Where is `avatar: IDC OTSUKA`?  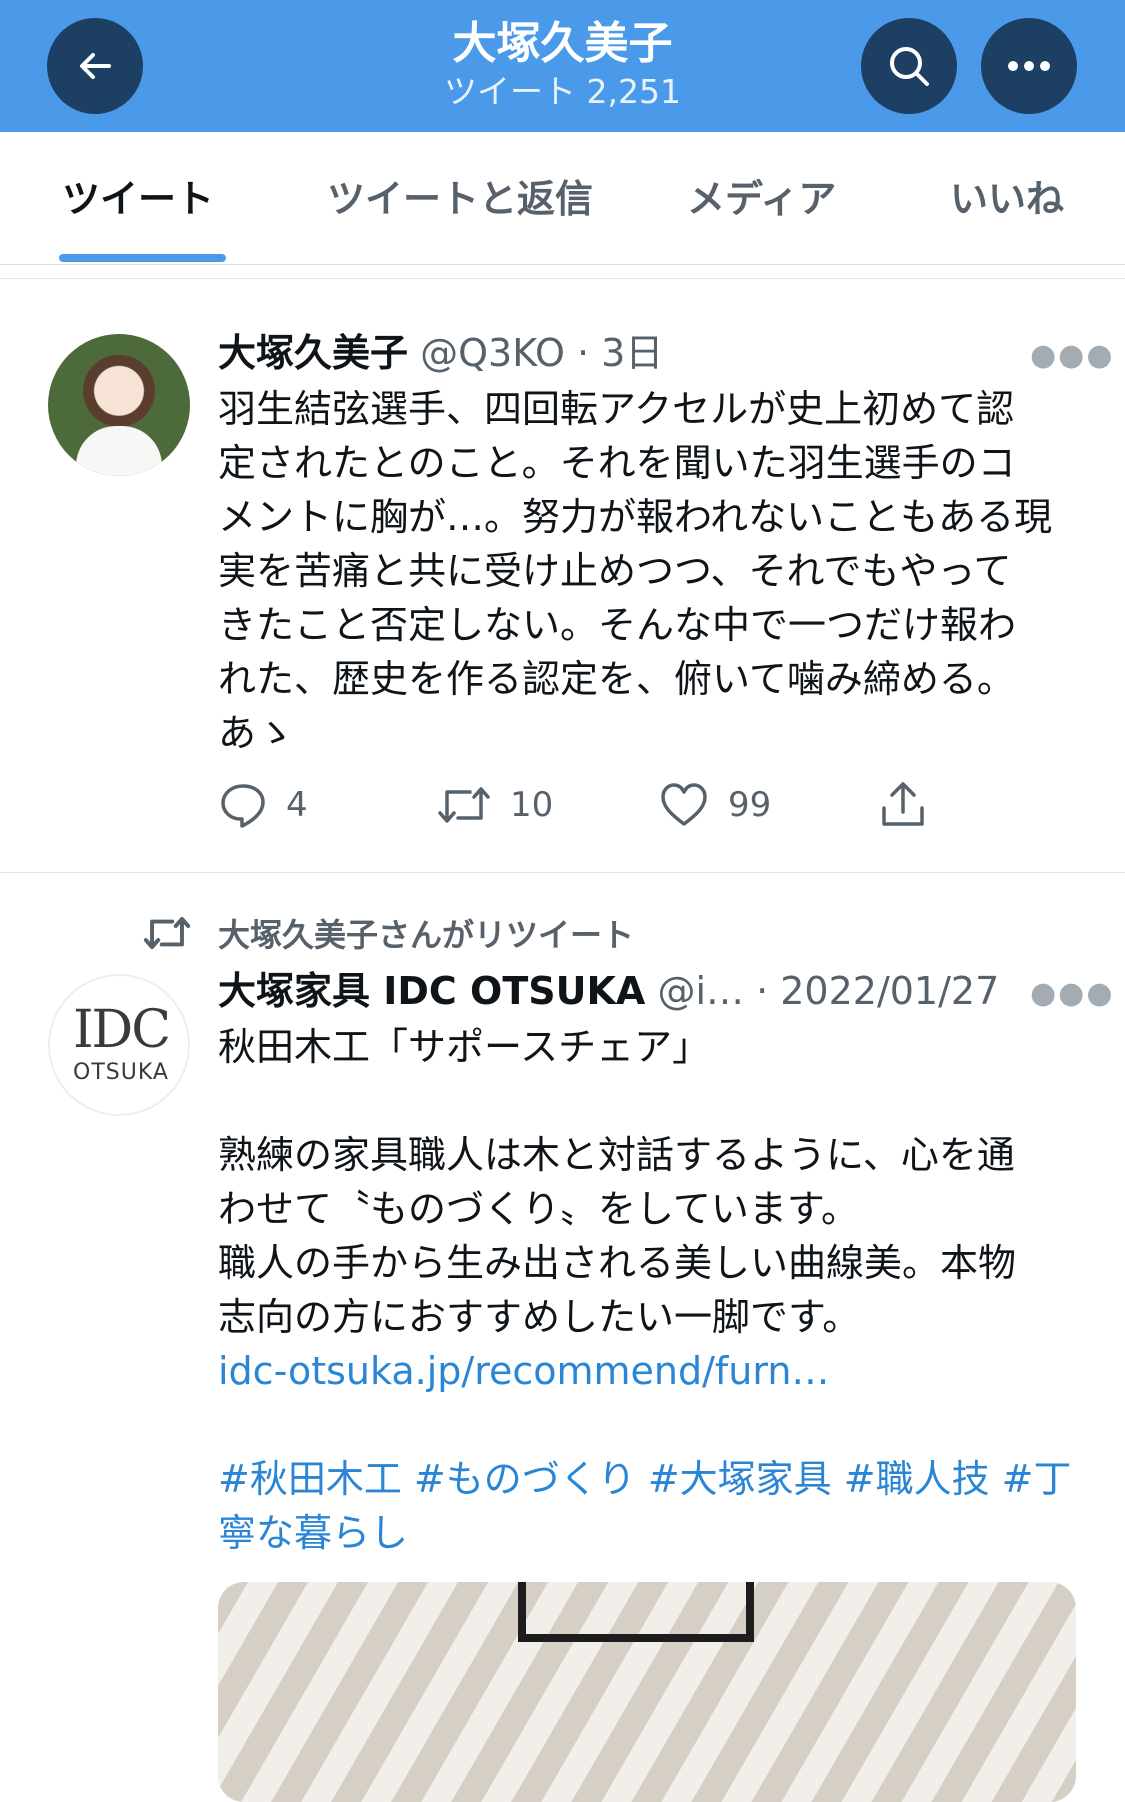
avatar: IDC OTSUKA is located at coordinates (119, 1045).